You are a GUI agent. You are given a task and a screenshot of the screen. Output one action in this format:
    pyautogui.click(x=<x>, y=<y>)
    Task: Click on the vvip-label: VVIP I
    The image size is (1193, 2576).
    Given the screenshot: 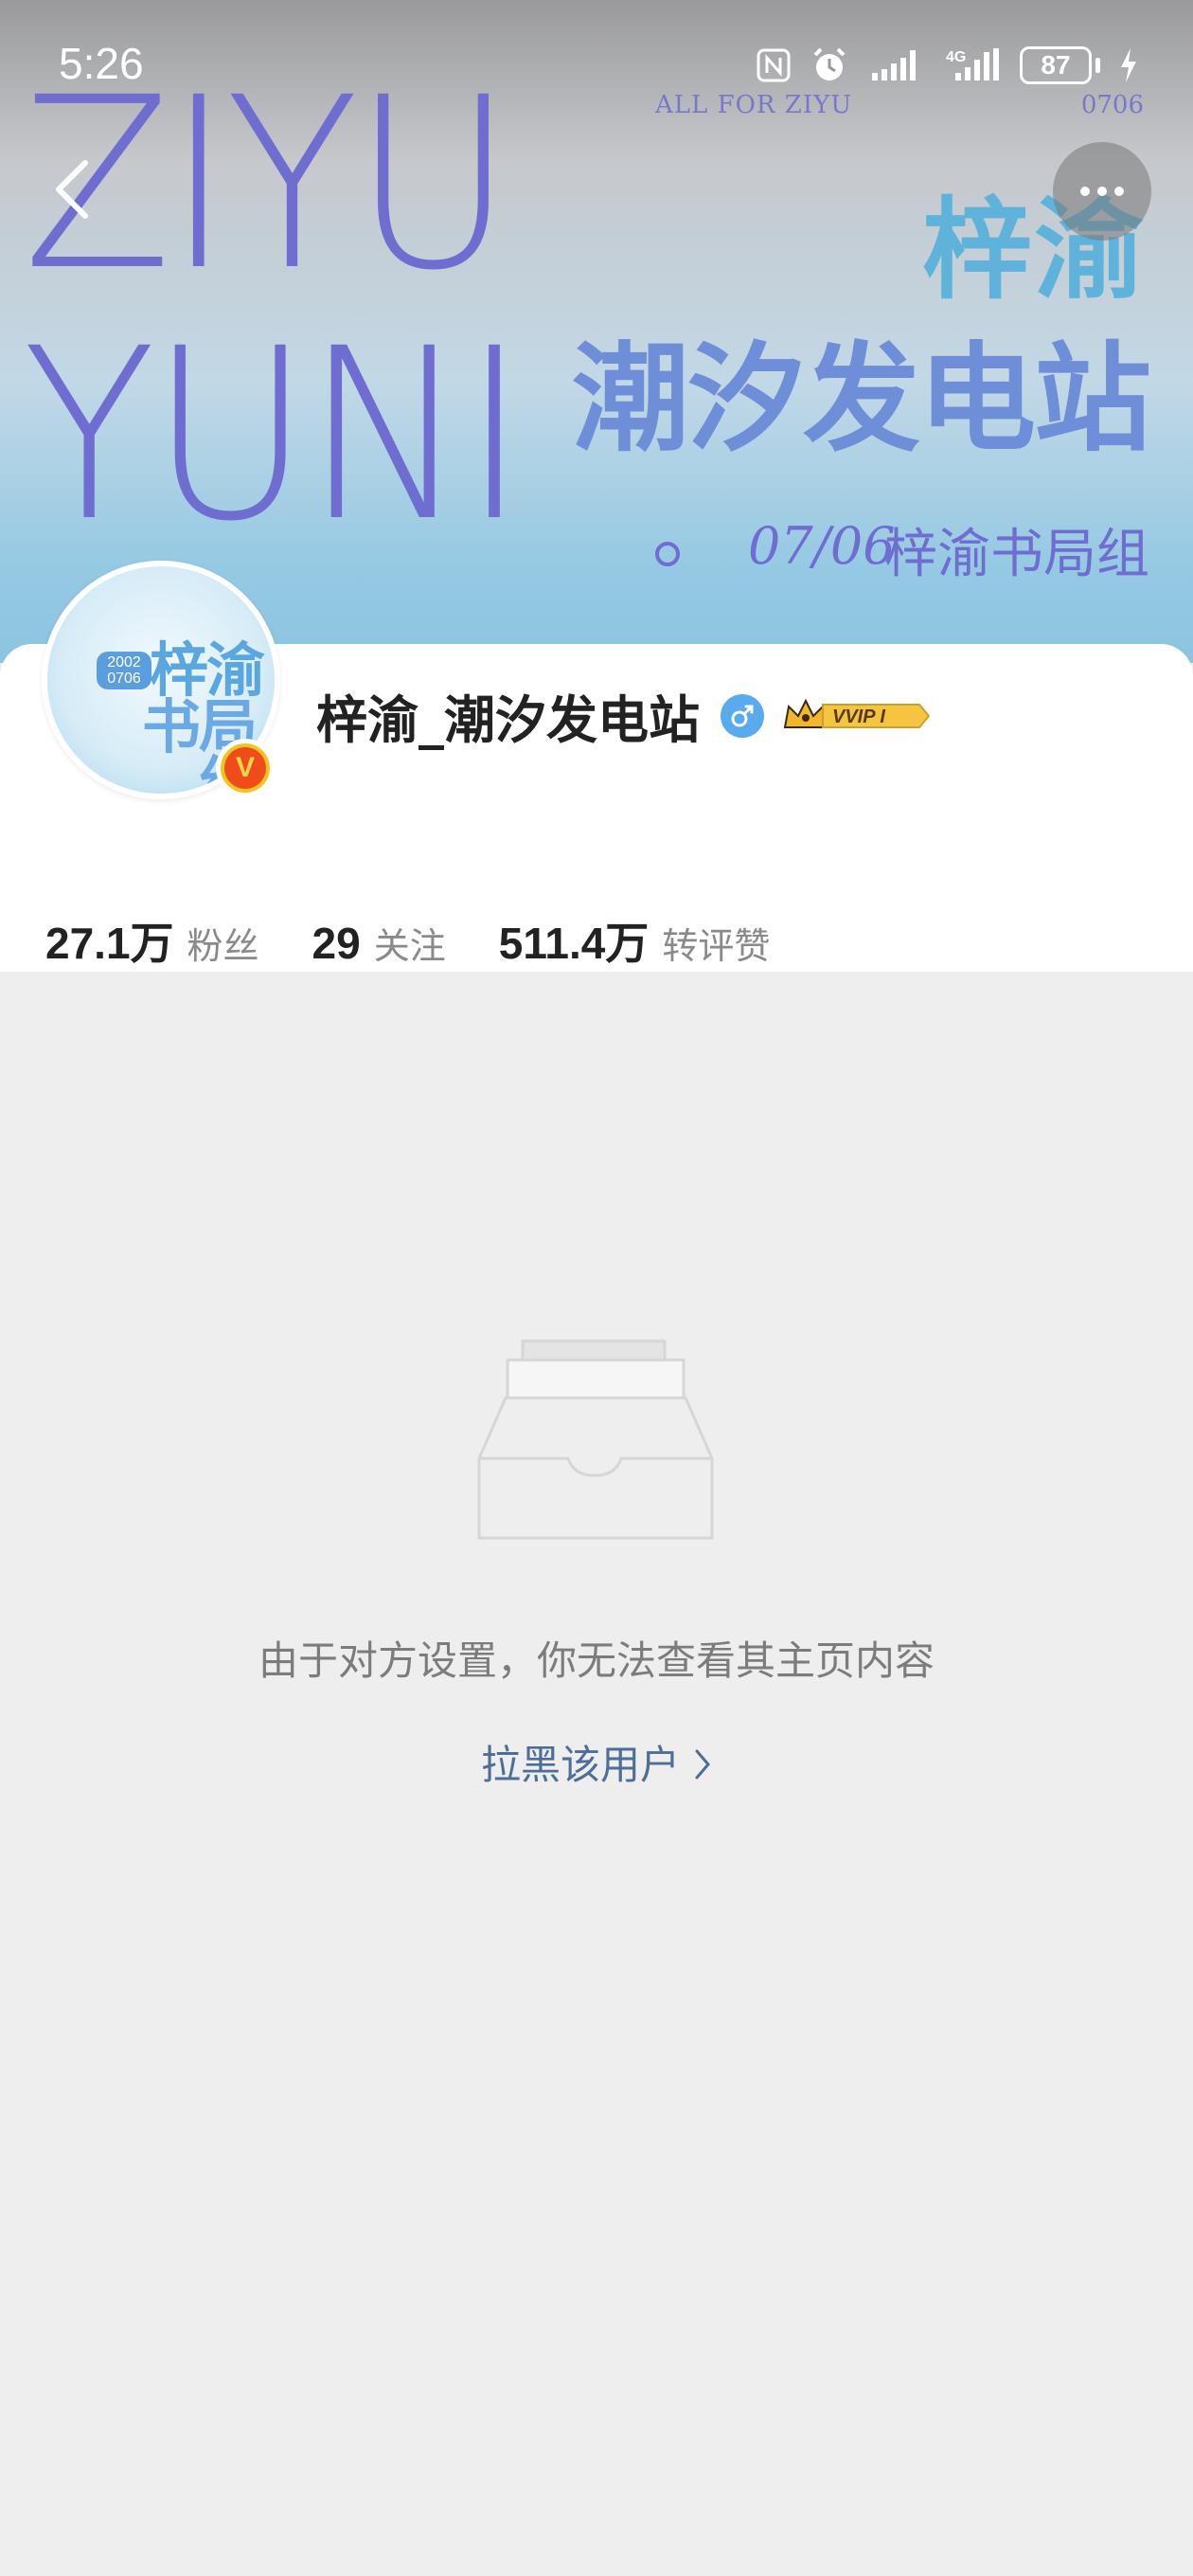 What is the action you would take?
    pyautogui.click(x=858, y=717)
    